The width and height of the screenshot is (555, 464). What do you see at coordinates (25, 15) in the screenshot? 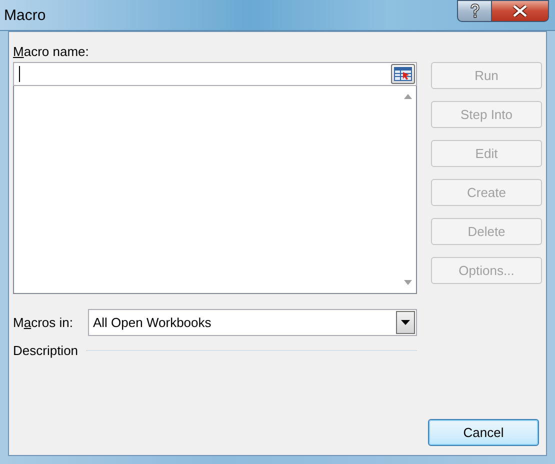
I see `window-title: Macro` at bounding box center [25, 15].